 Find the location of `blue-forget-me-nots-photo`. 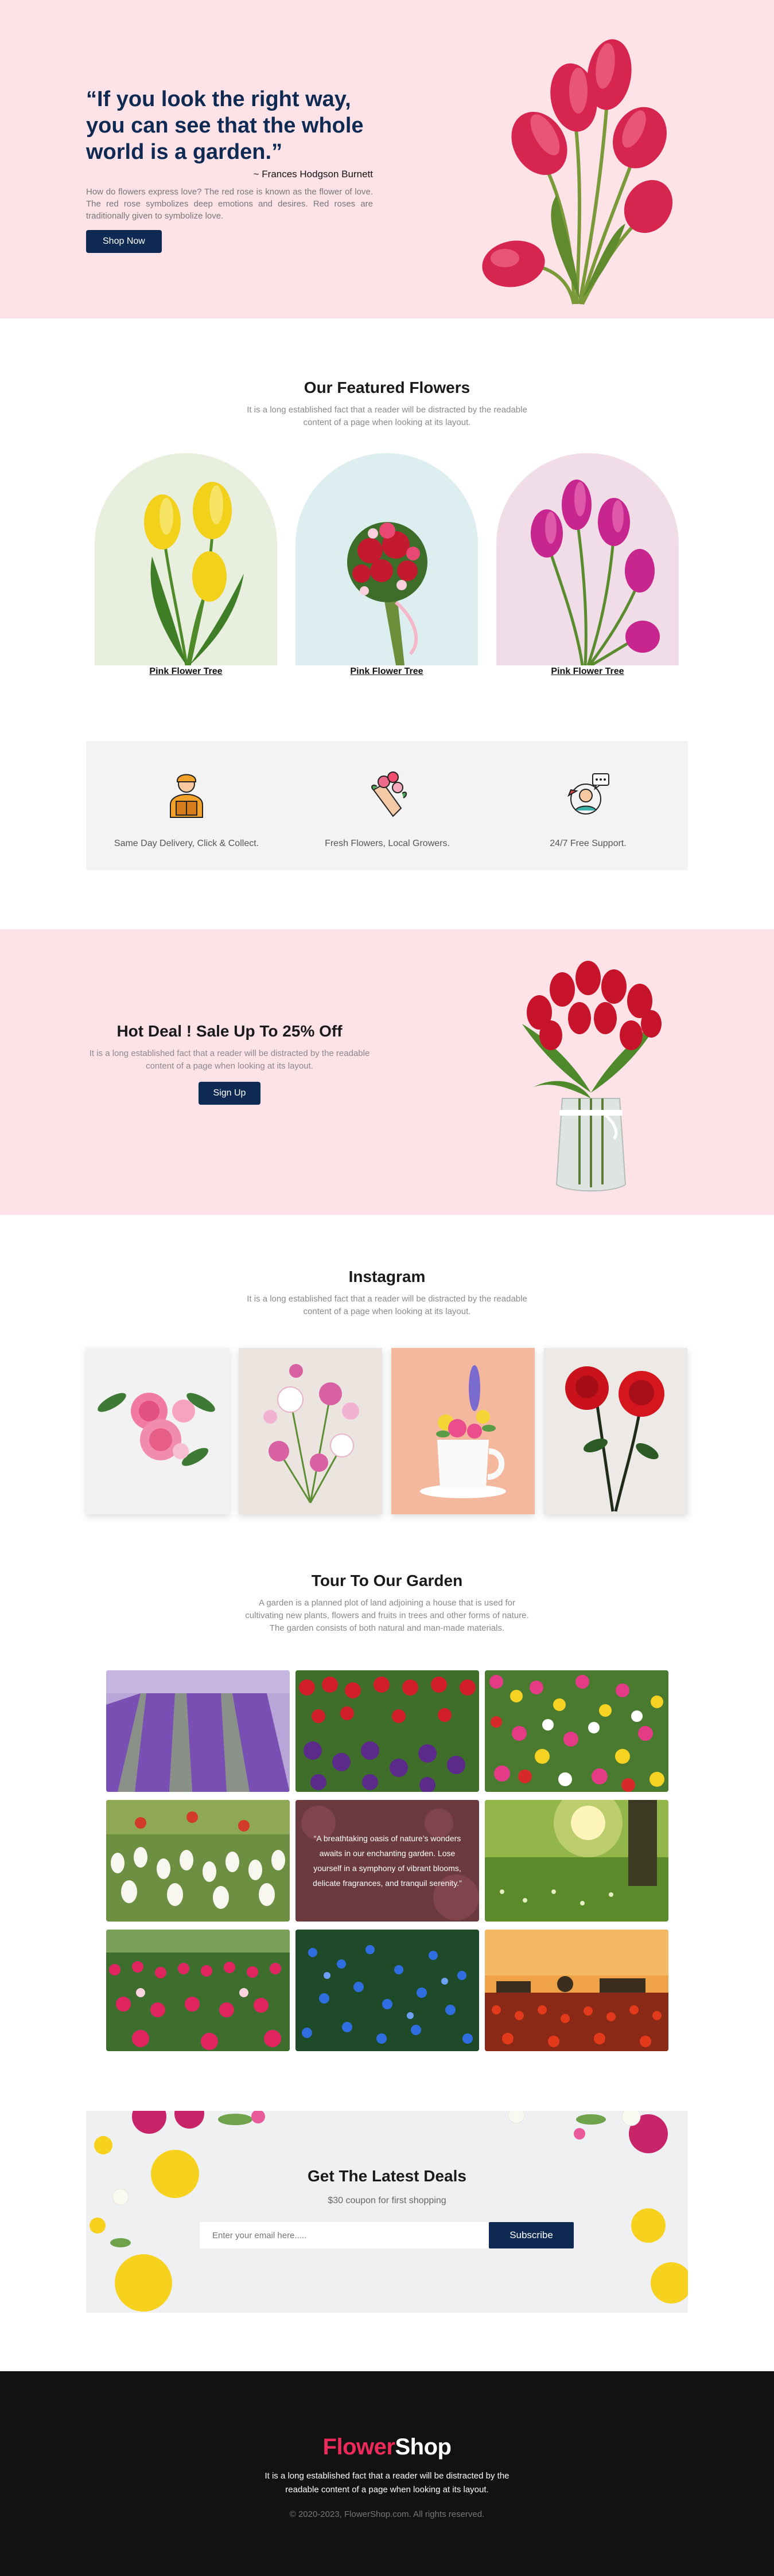

blue-forget-me-nots-photo is located at coordinates (387, 1990).